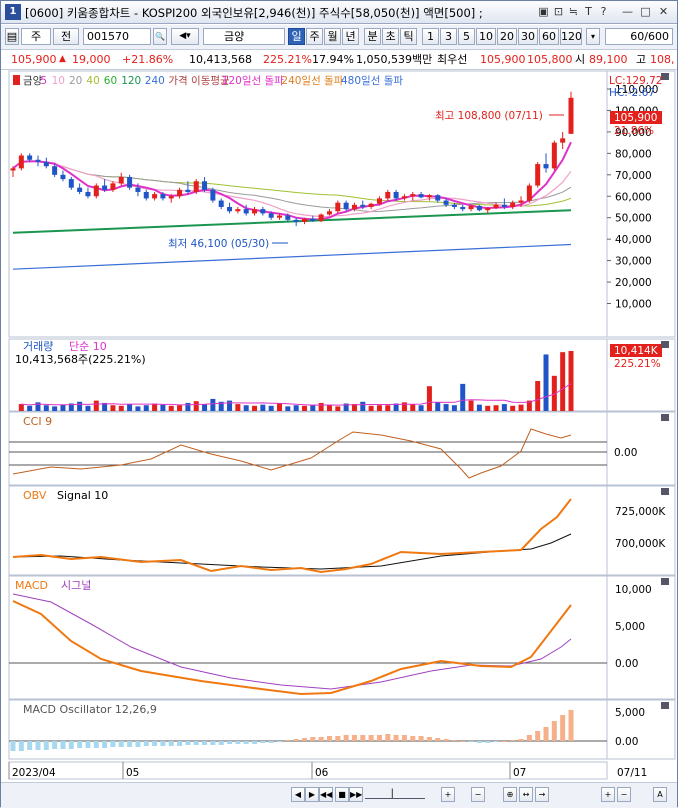  I want to click on period-second: 초, so click(390, 36).